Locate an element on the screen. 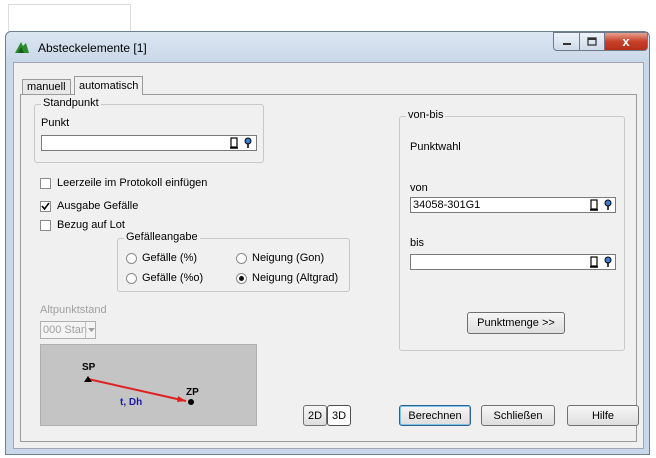 This screenshot has height=458, width=656. punktwahl-label: Punktwahl is located at coordinates (435, 147).